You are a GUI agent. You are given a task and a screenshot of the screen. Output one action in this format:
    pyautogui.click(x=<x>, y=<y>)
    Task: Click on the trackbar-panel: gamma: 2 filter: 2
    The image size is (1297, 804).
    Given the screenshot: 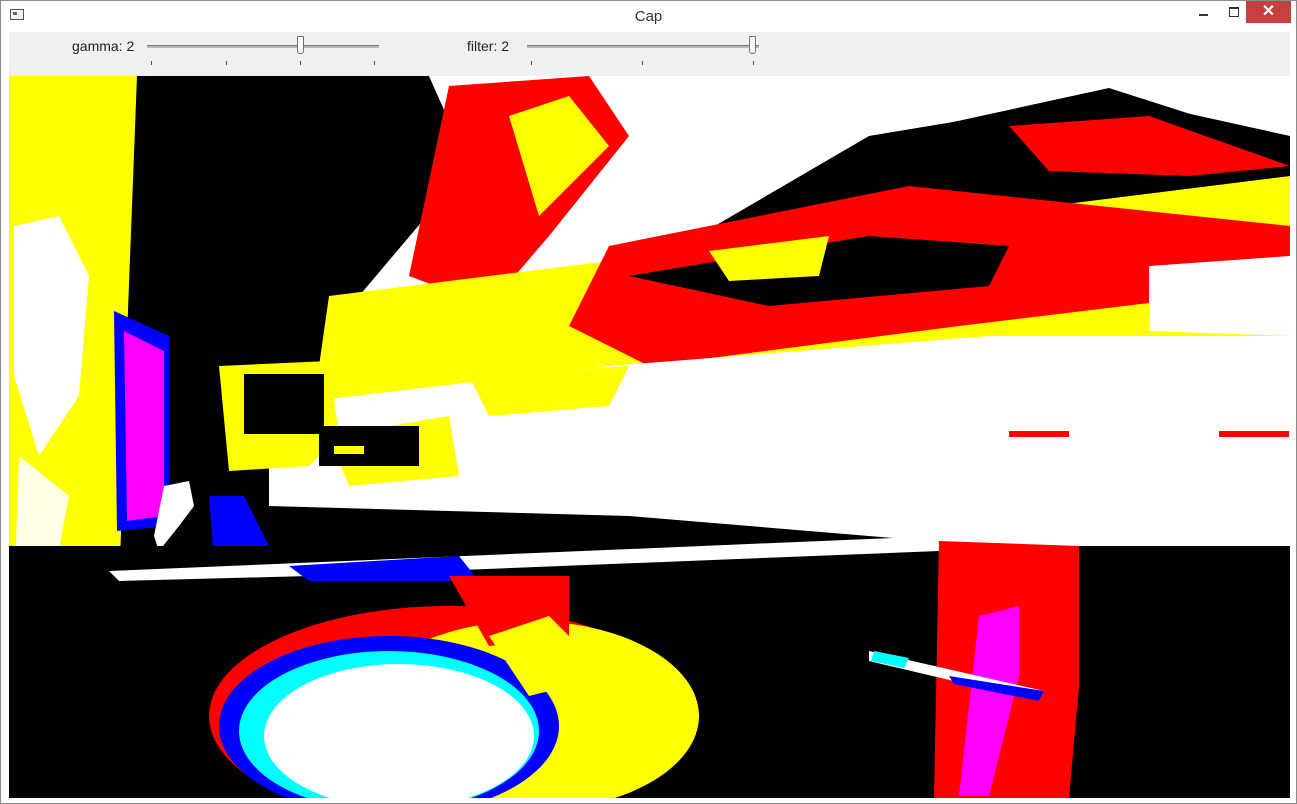 What is the action you would take?
    pyautogui.click(x=649, y=54)
    